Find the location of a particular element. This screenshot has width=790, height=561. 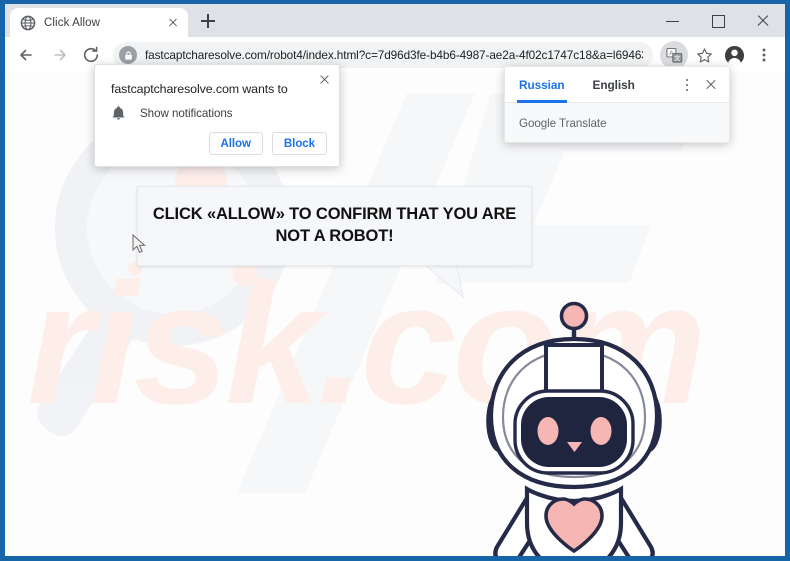

bell-icon is located at coordinates (118, 113).